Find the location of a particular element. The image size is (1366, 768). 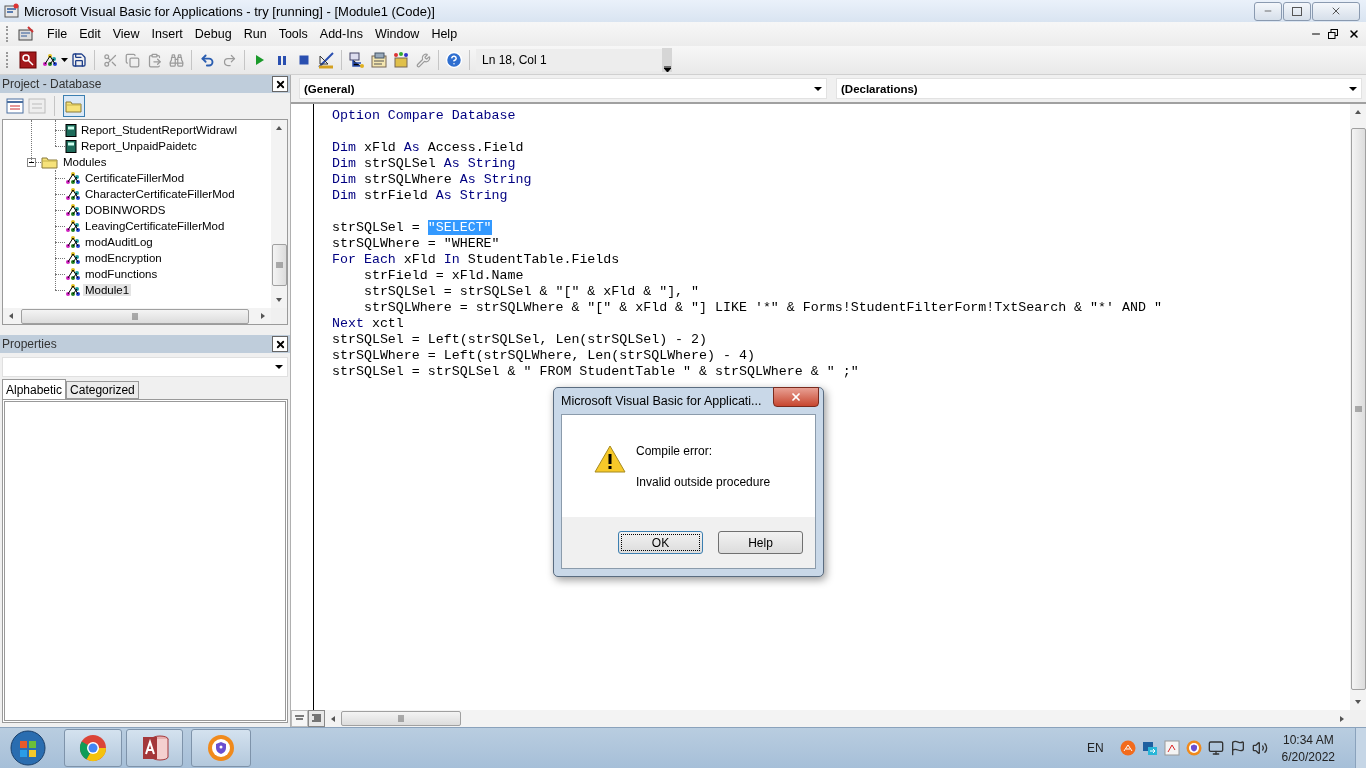

tree-item: LeavingCertificateFillerMod is located at coordinates (155, 226).